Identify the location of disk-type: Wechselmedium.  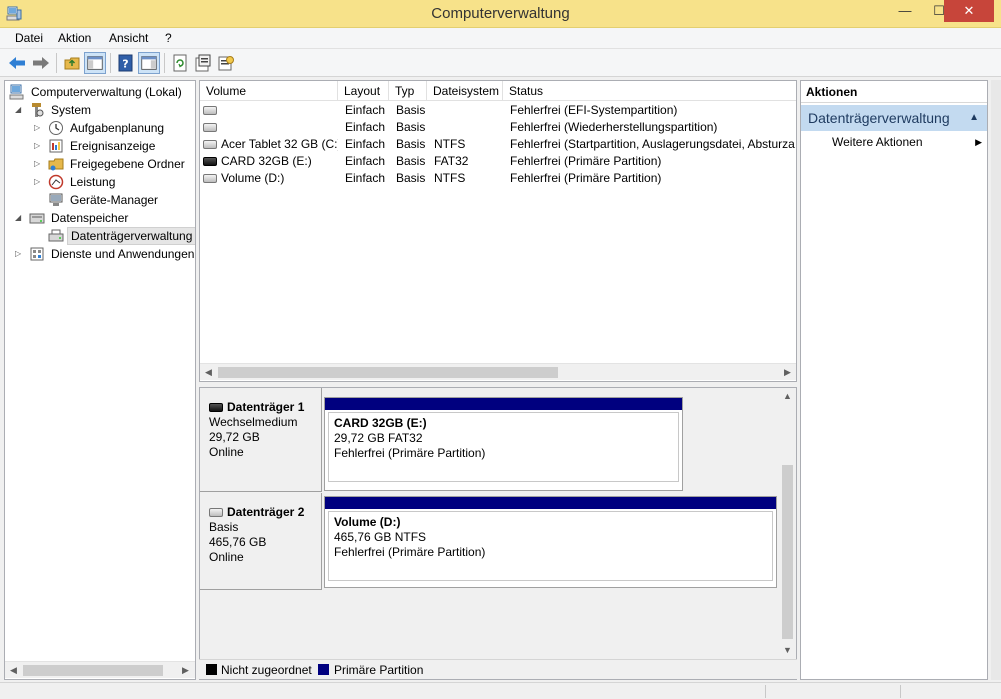
(253, 422).